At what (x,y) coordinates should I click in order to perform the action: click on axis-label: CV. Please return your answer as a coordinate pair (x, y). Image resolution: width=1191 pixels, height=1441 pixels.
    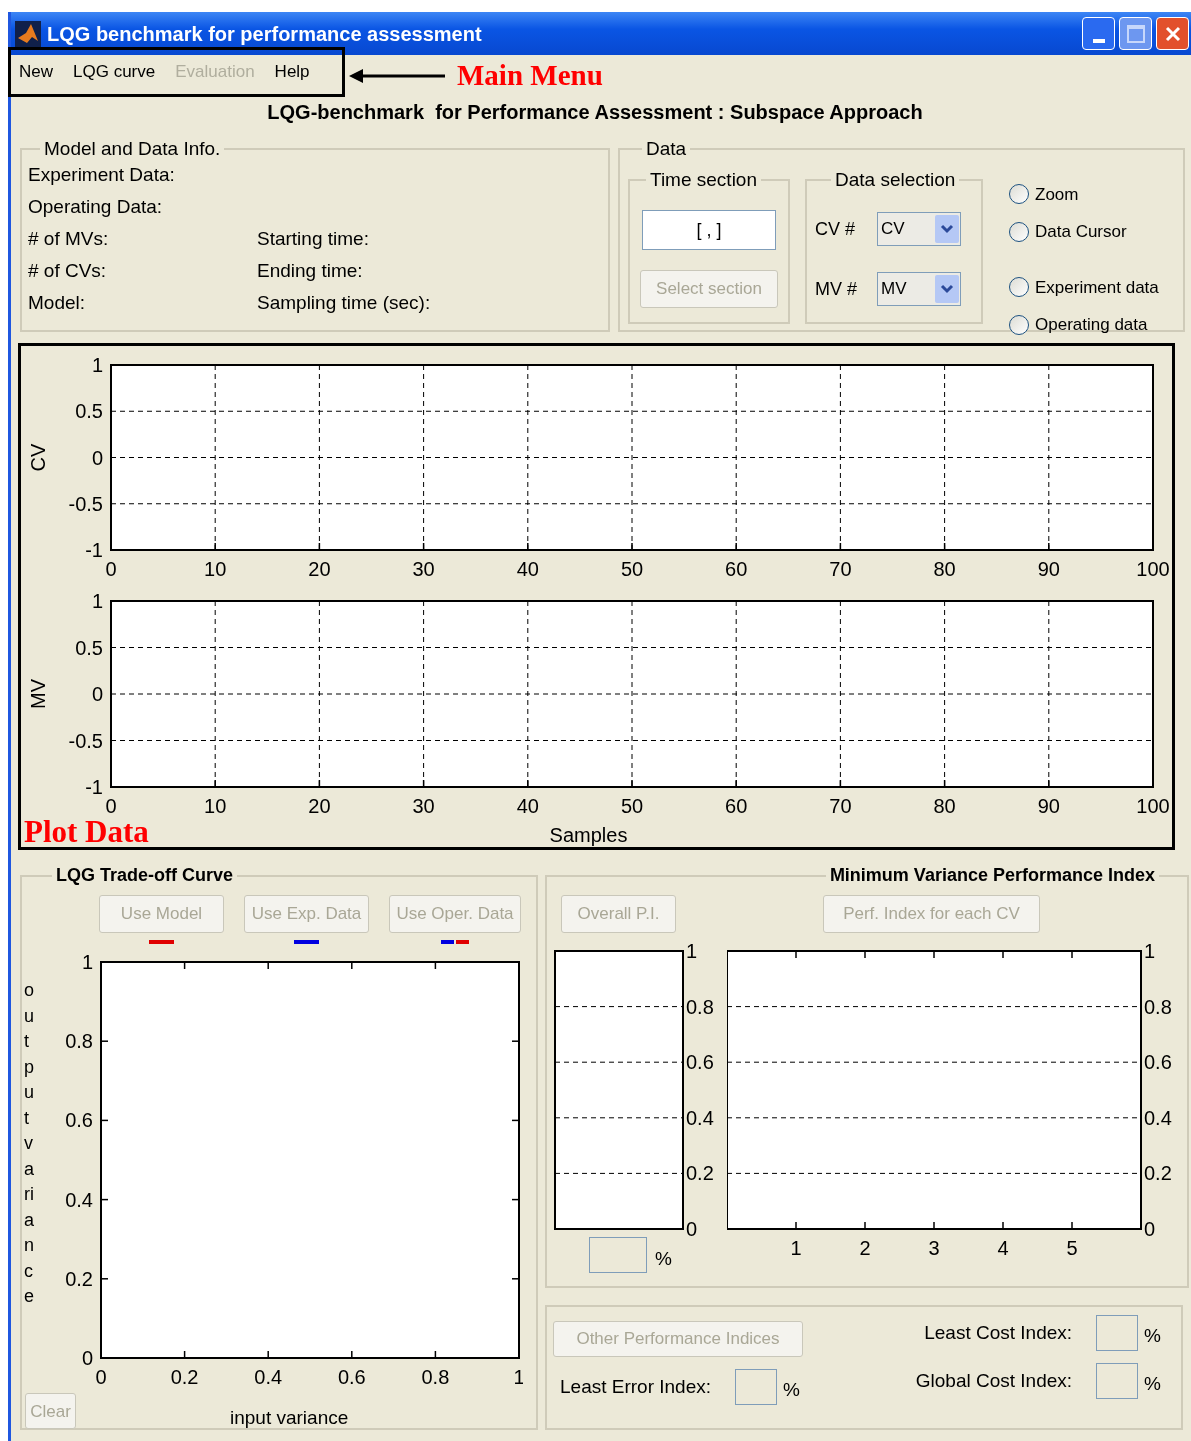
    Looking at the image, I should click on (38, 457).